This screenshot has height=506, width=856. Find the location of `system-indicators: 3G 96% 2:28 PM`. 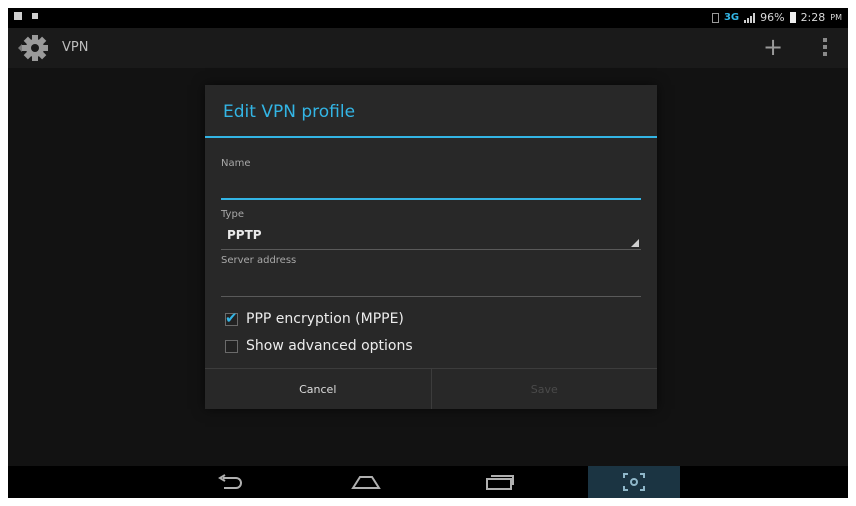

system-indicators: 3G 96% 2:28 PM is located at coordinates (776, 17).